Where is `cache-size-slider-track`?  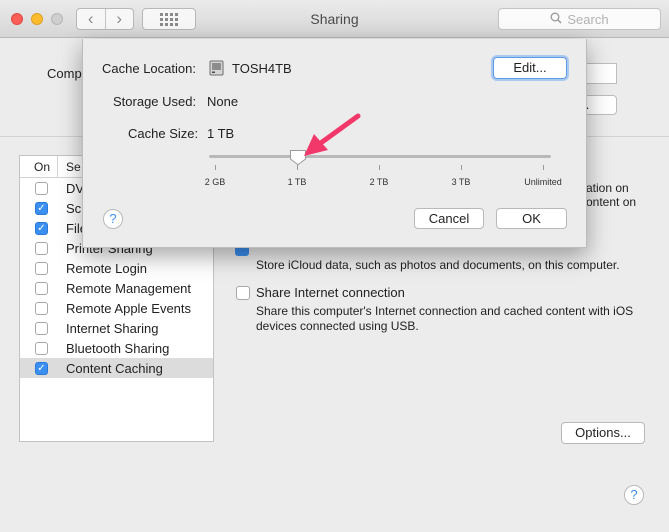 cache-size-slider-track is located at coordinates (380, 156).